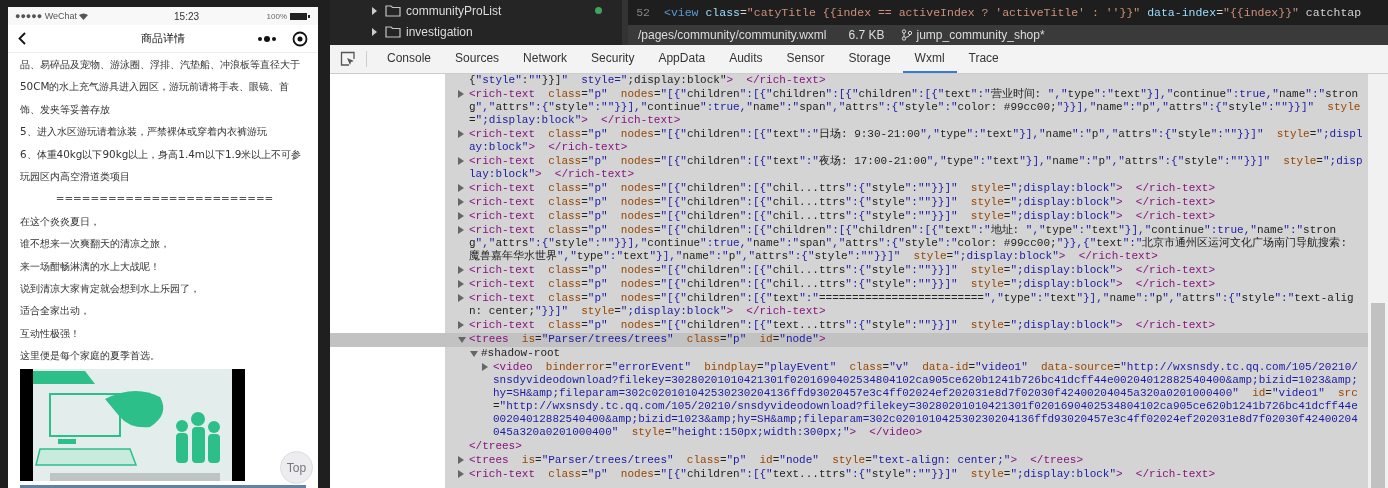 The height and width of the screenshot is (488, 1388). I want to click on branch-name: jump_community_shop*, so click(980, 35).